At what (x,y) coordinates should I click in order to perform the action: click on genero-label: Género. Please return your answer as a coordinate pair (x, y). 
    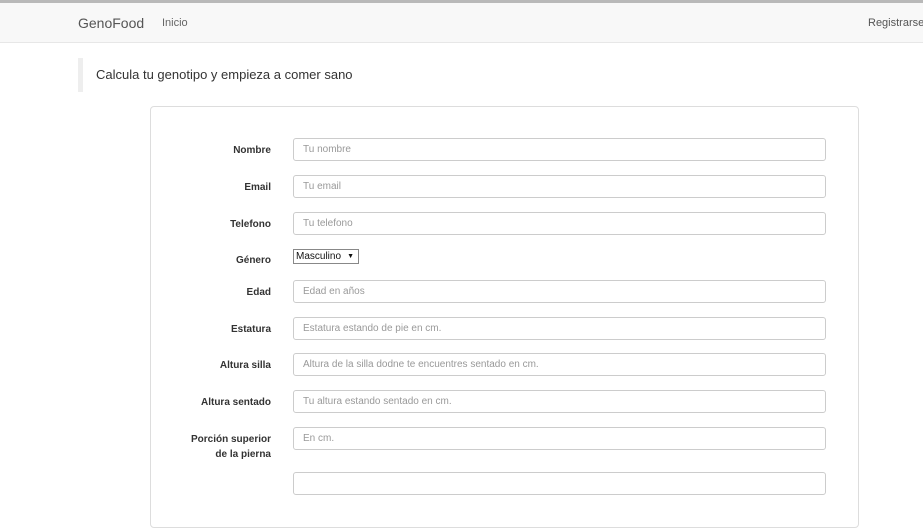
    Looking at the image, I should click on (253, 260).